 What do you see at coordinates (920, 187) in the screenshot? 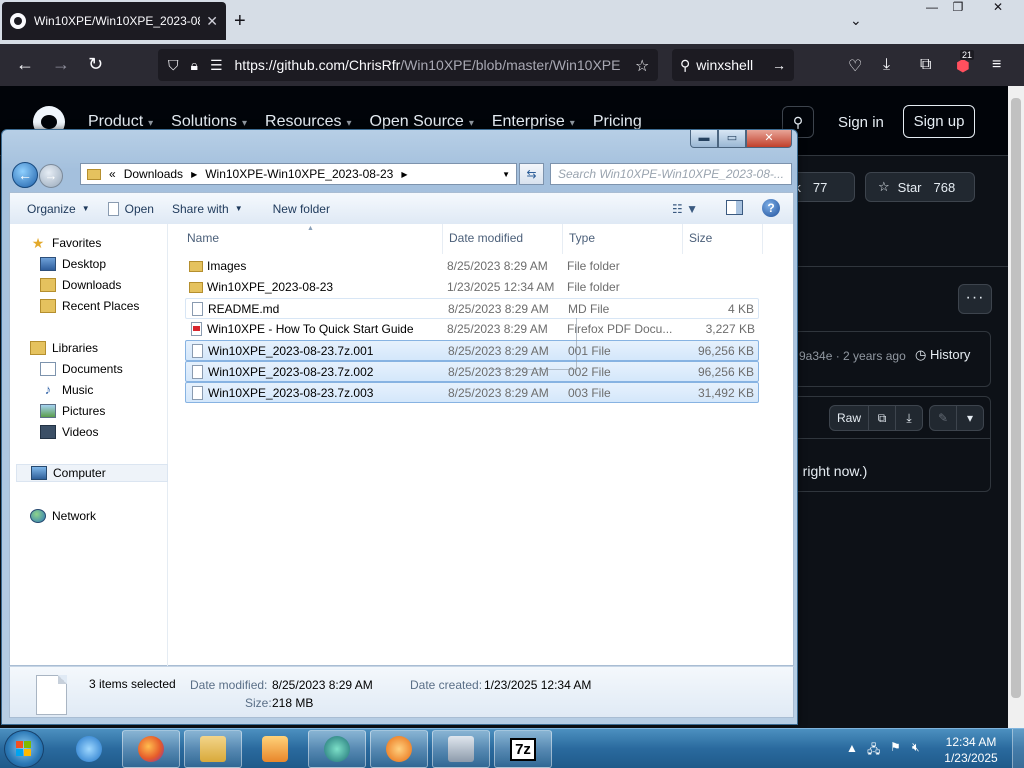
I see `star-button: ☆ Star 768` at bounding box center [920, 187].